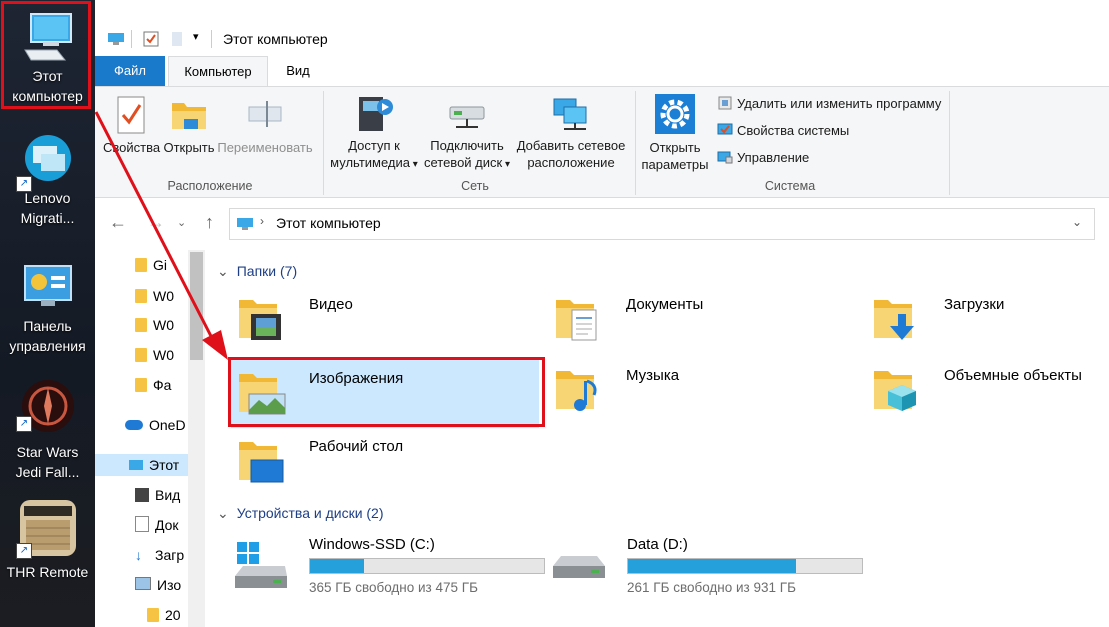  Describe the element at coordinates (134, 425) in the screenshot. I see `cloud-icon` at that location.